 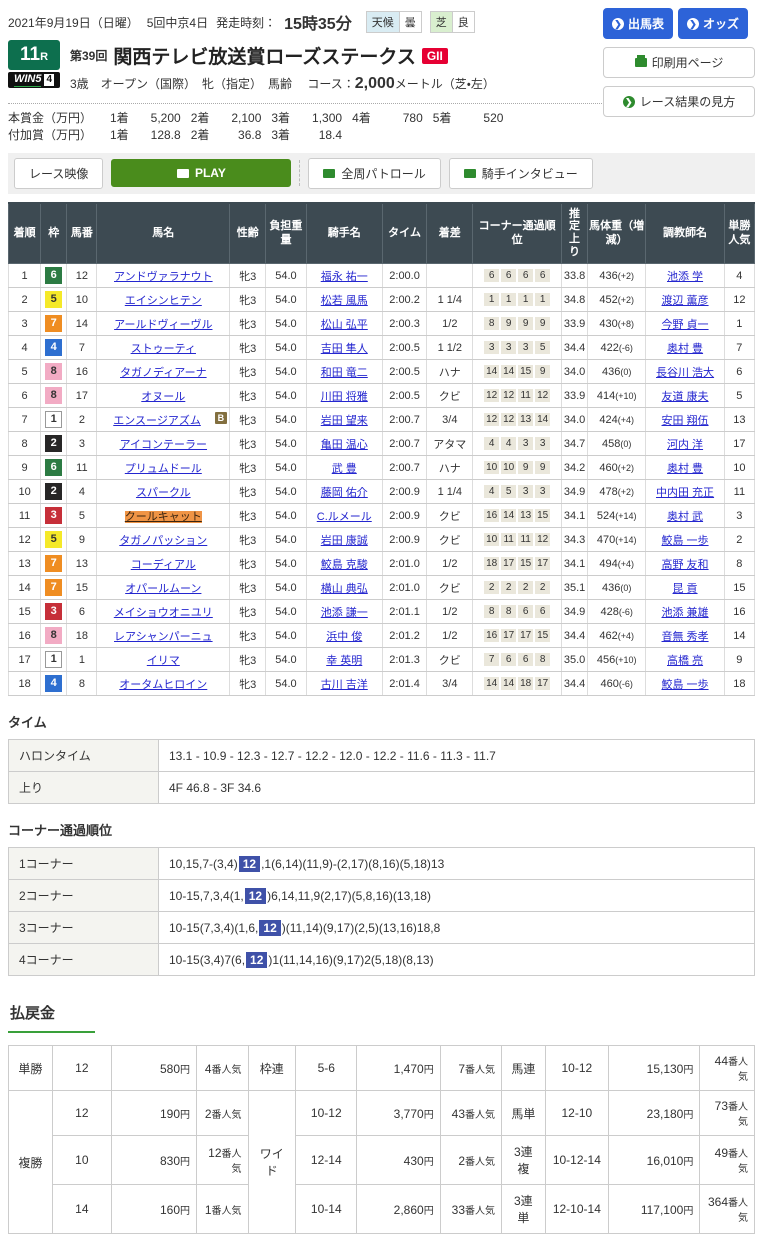 I want to click on trainer-link: 高橋 亮, so click(x=685, y=661).